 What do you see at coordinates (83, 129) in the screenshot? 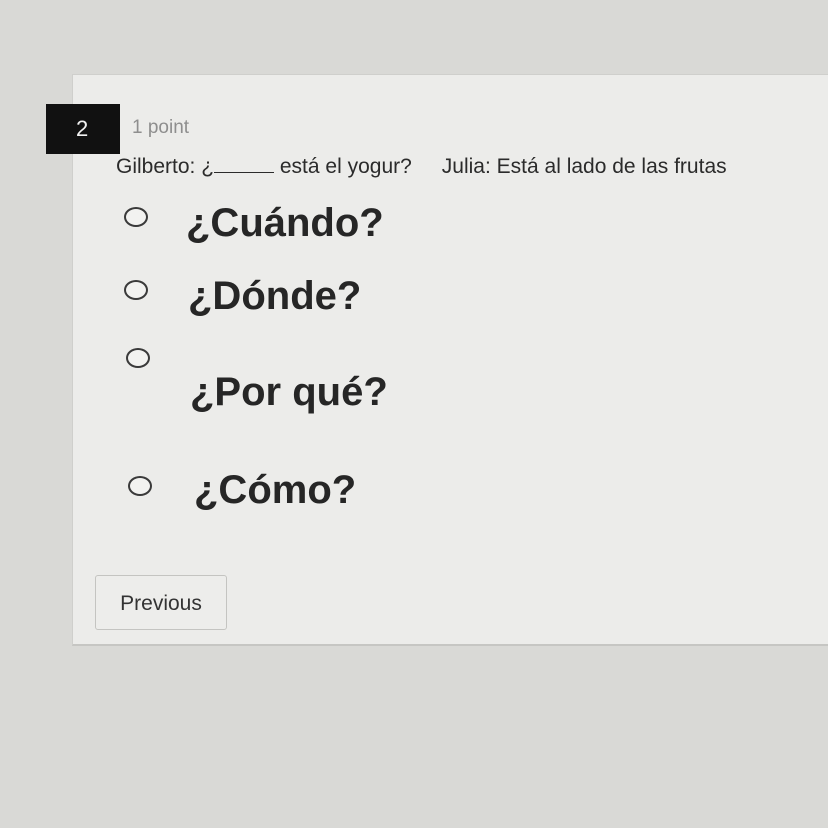
I see `question-number: 2` at bounding box center [83, 129].